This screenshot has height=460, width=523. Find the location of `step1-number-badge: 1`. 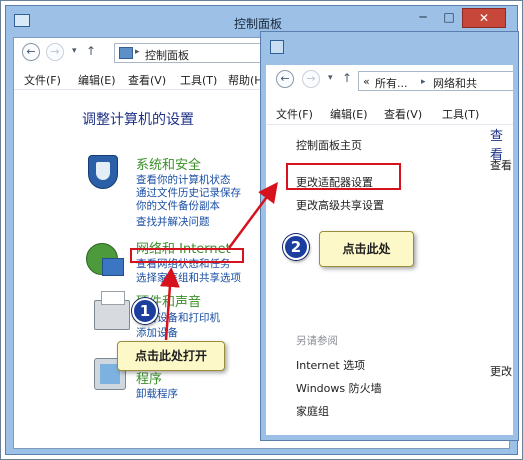

step1-number-badge: 1 is located at coordinates (145, 311).